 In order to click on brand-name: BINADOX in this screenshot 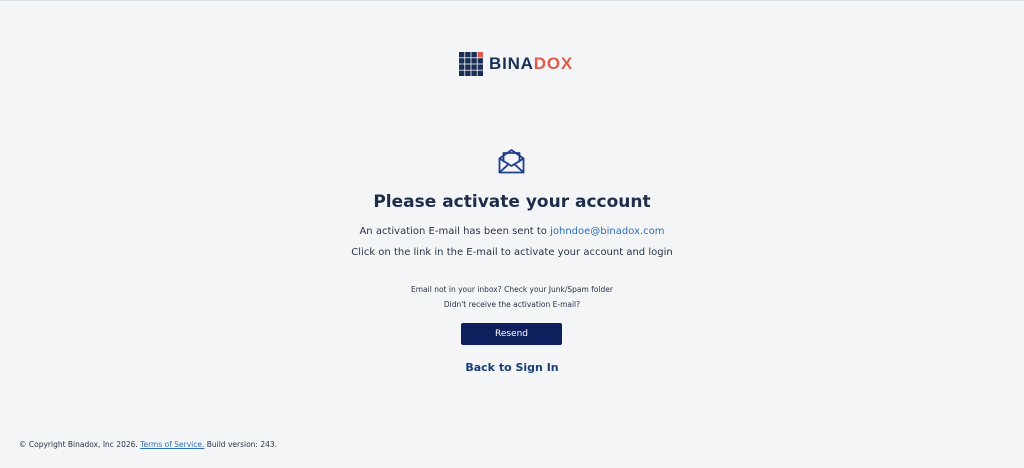, I will do `click(531, 64)`.